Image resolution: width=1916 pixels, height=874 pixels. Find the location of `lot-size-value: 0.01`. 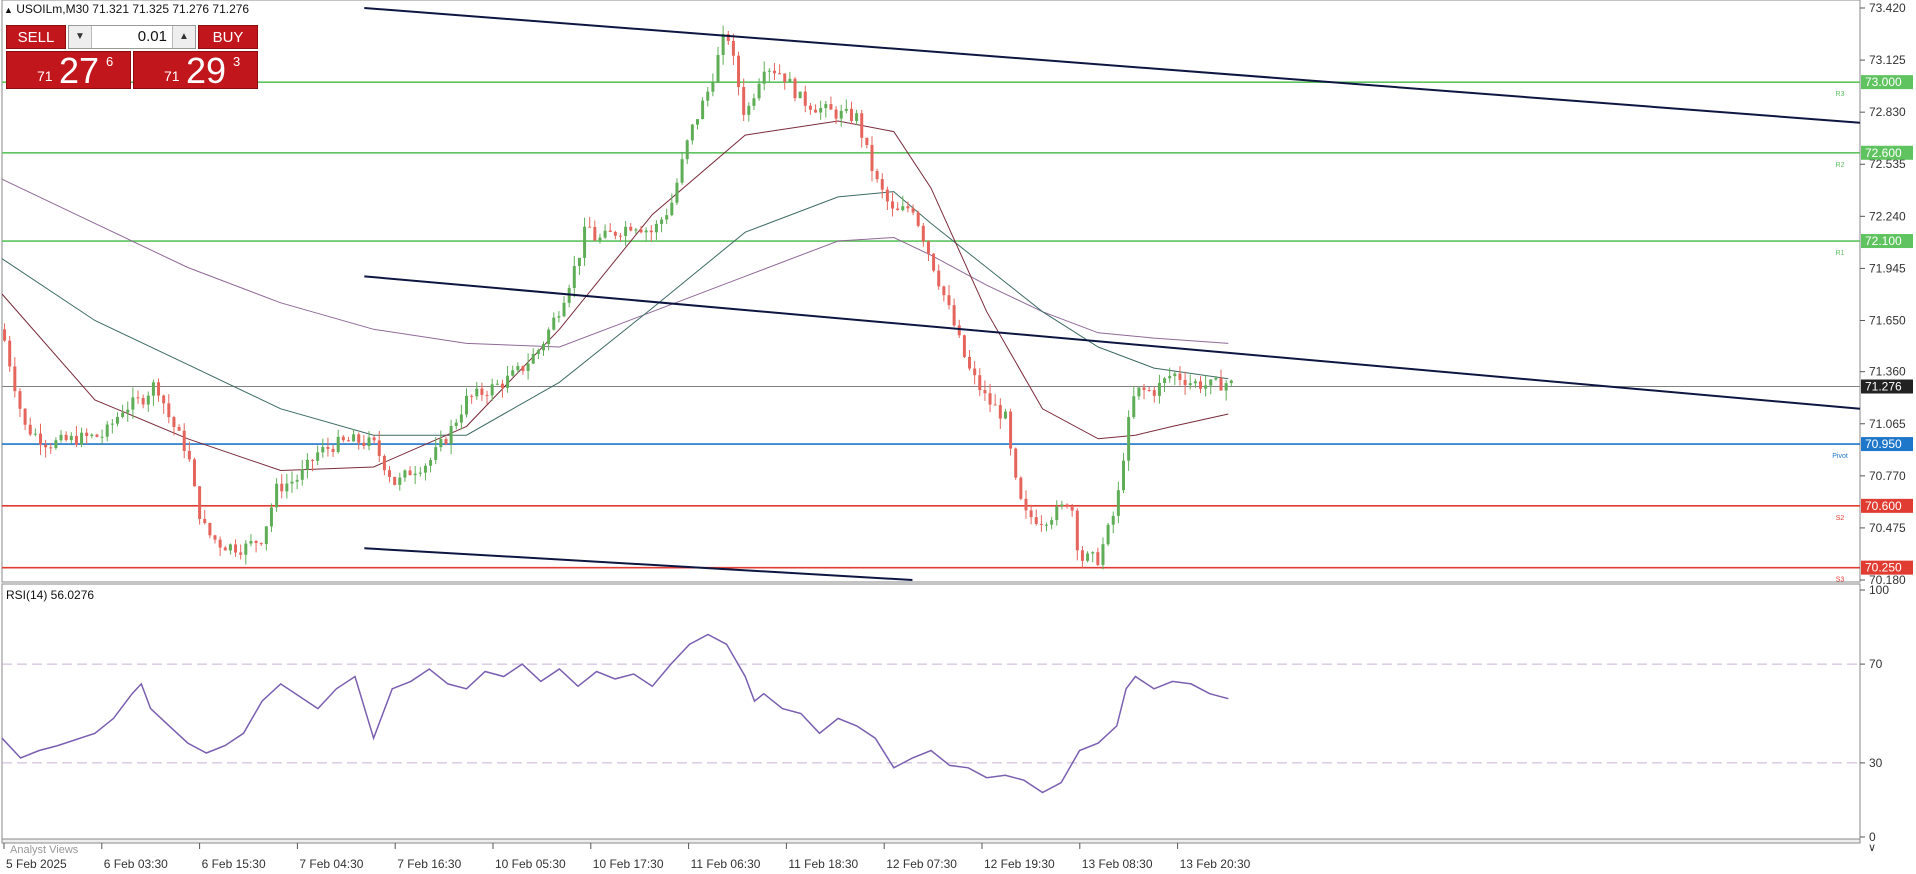

lot-size-value: 0.01 is located at coordinates (132, 37).